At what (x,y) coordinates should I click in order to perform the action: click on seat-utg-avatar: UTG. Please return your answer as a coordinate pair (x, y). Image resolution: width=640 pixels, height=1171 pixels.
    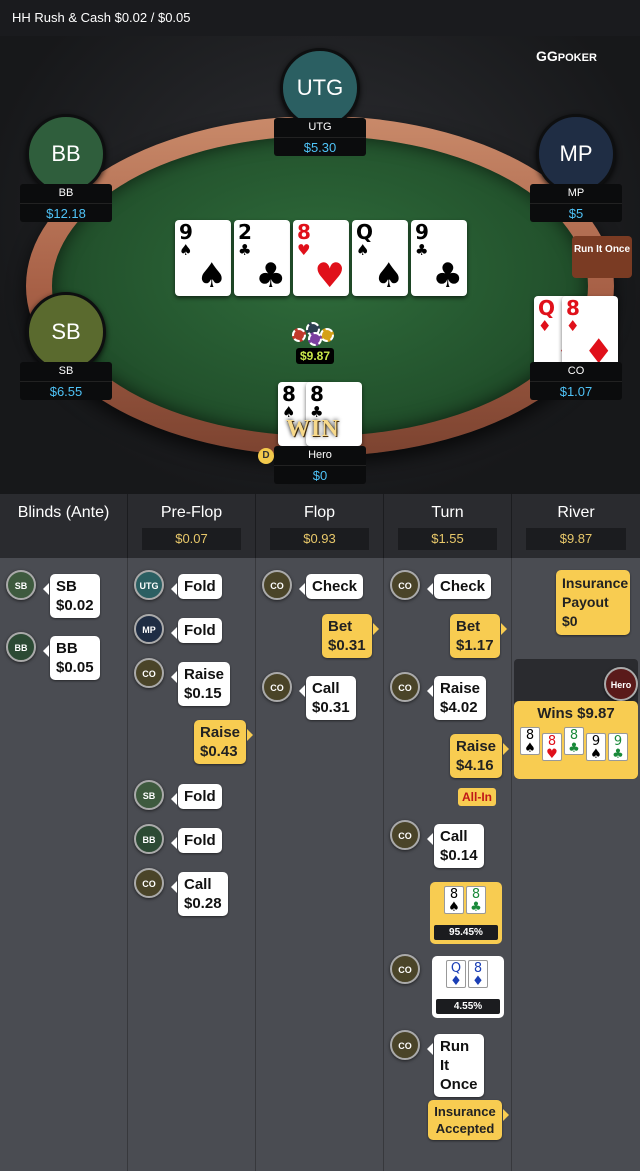
    Looking at the image, I should click on (320, 88).